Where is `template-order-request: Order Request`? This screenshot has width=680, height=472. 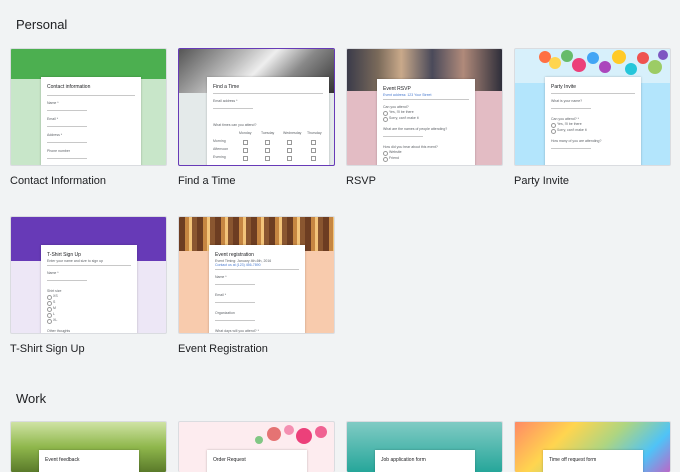
template-order-request: Order Request is located at coordinates (256, 446).